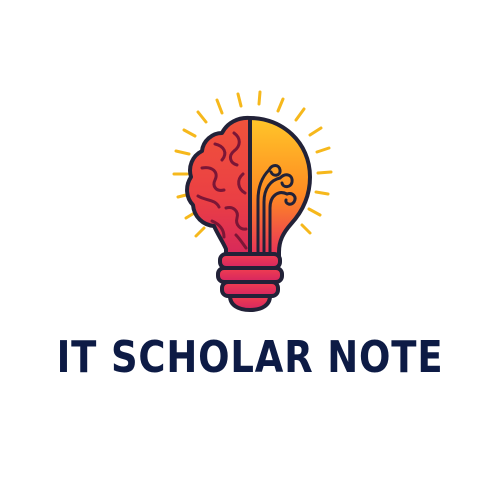 The height and width of the screenshot is (500, 500). I want to click on bulb-base, so click(250, 282).